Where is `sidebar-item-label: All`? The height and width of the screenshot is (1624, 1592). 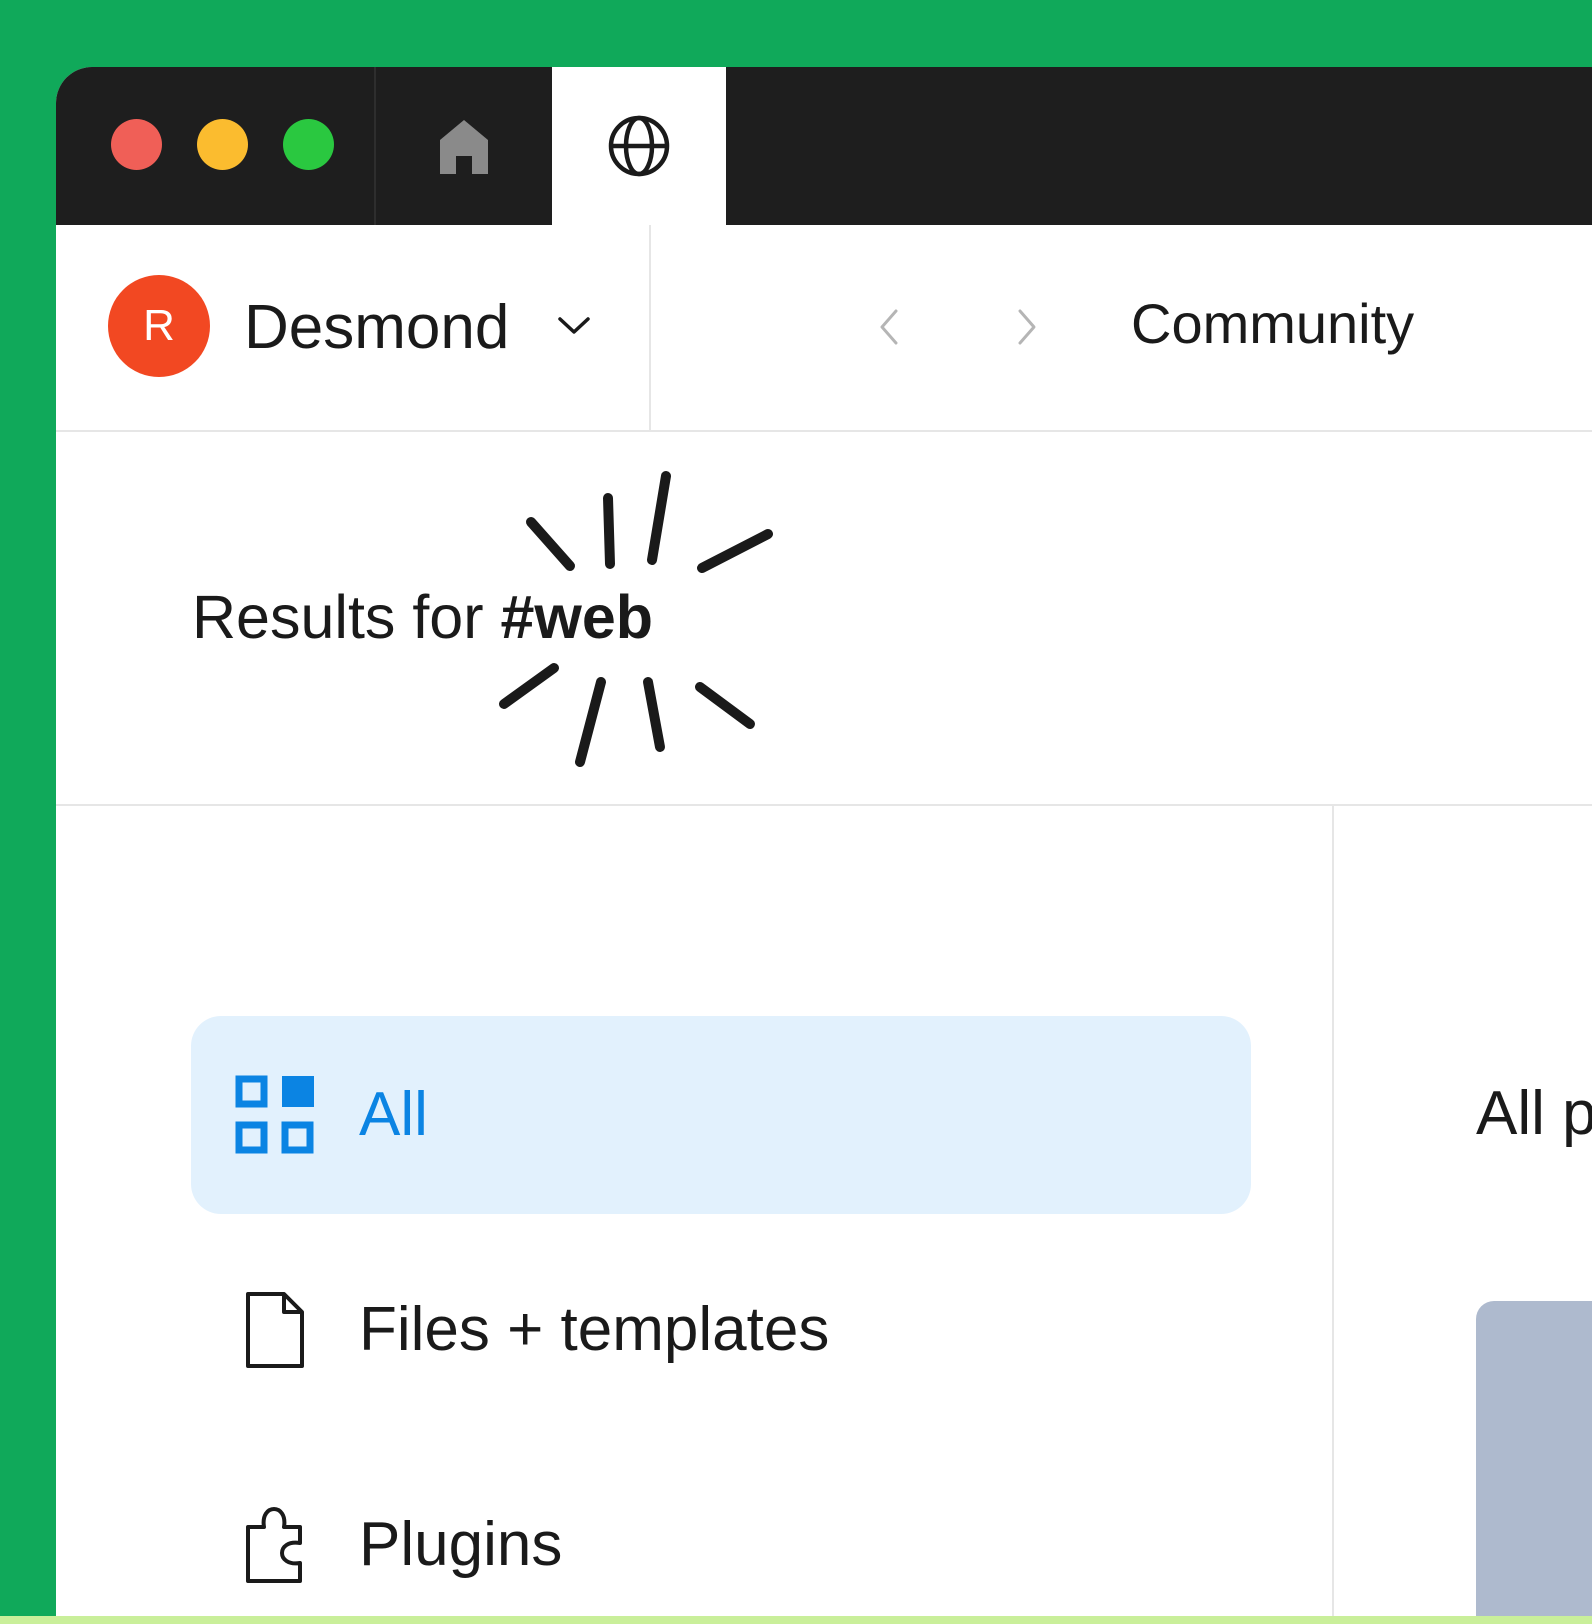 sidebar-item-label: All is located at coordinates (393, 1114).